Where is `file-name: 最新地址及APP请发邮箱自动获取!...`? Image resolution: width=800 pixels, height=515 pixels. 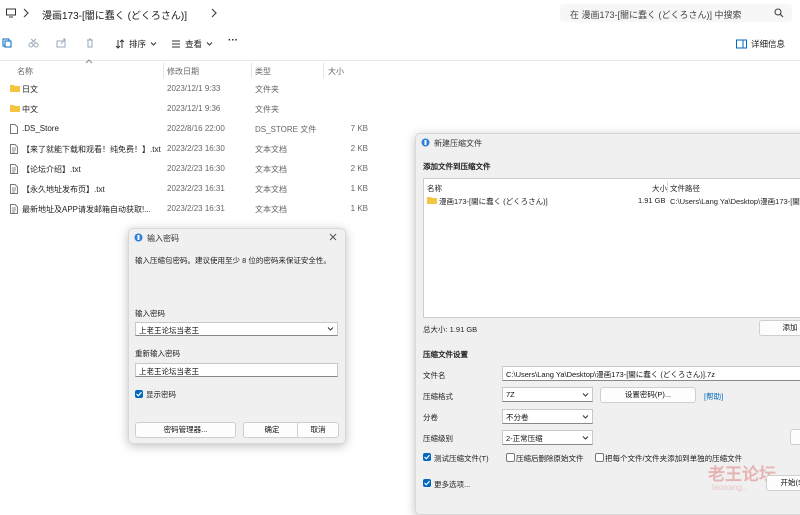
file-name: 最新地址及APP请发邮箱自动获取!... is located at coordinates (86, 209).